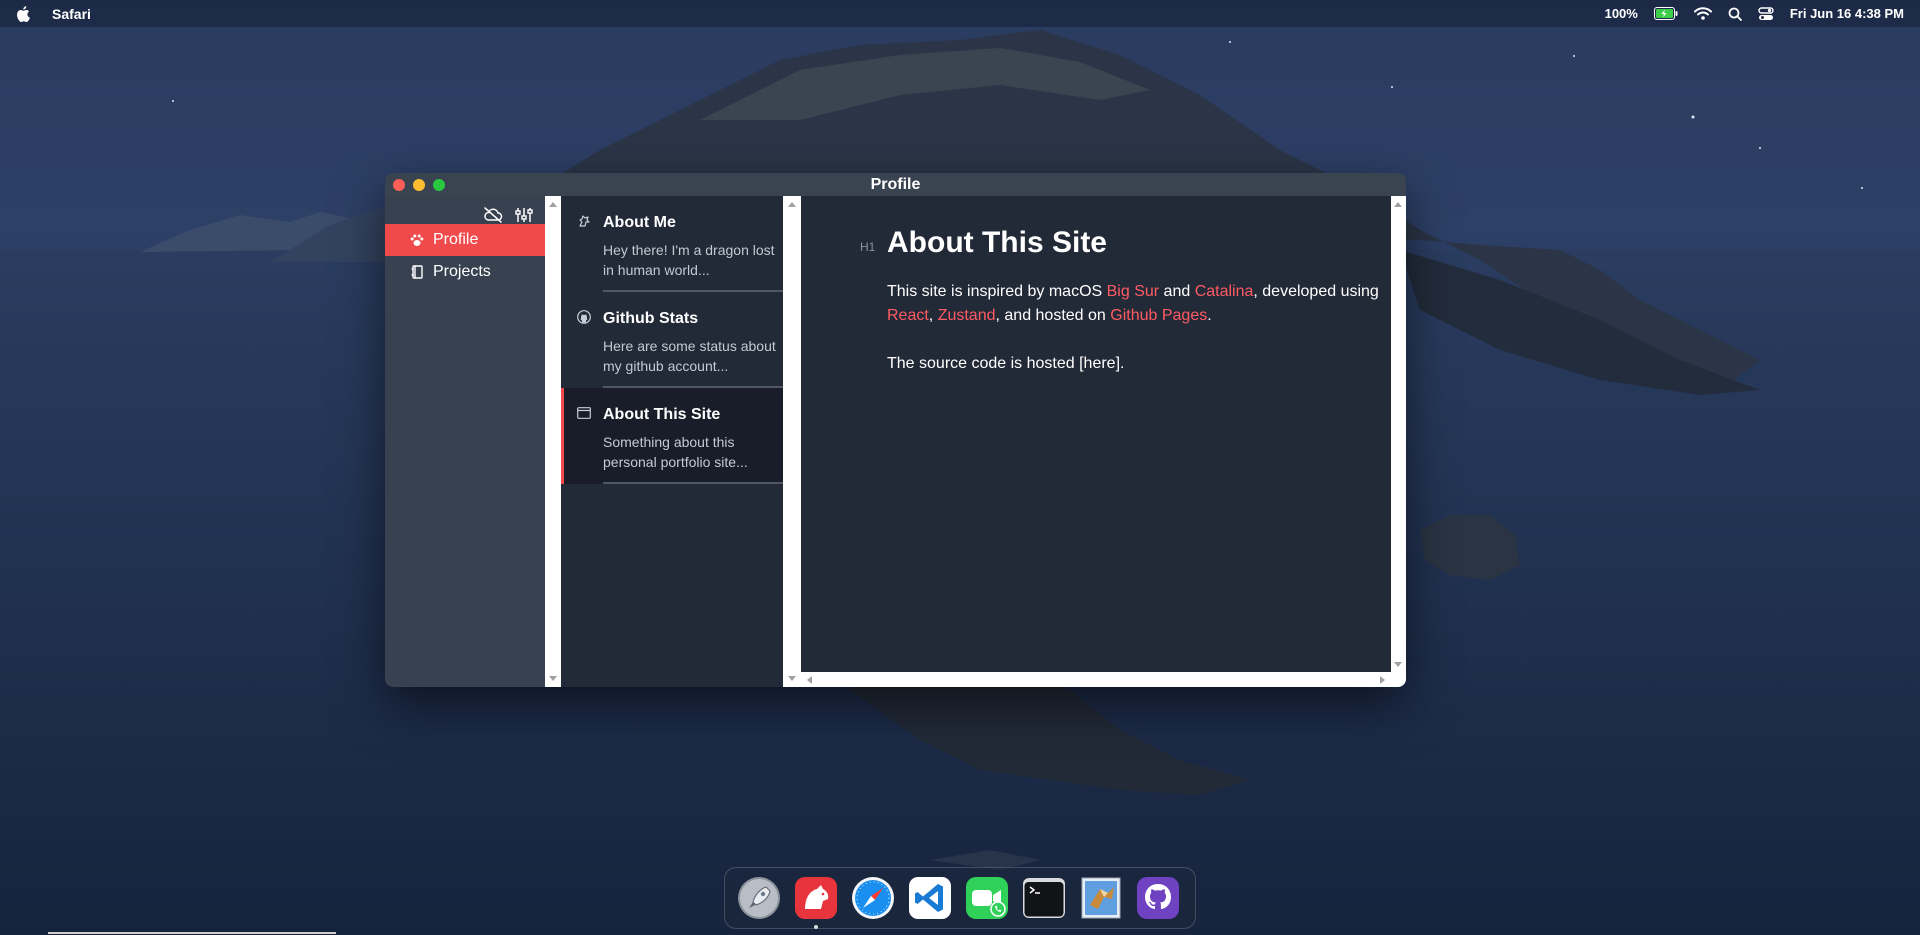  Describe the element at coordinates (417, 272) in the screenshot. I see `notebook-icon` at that location.